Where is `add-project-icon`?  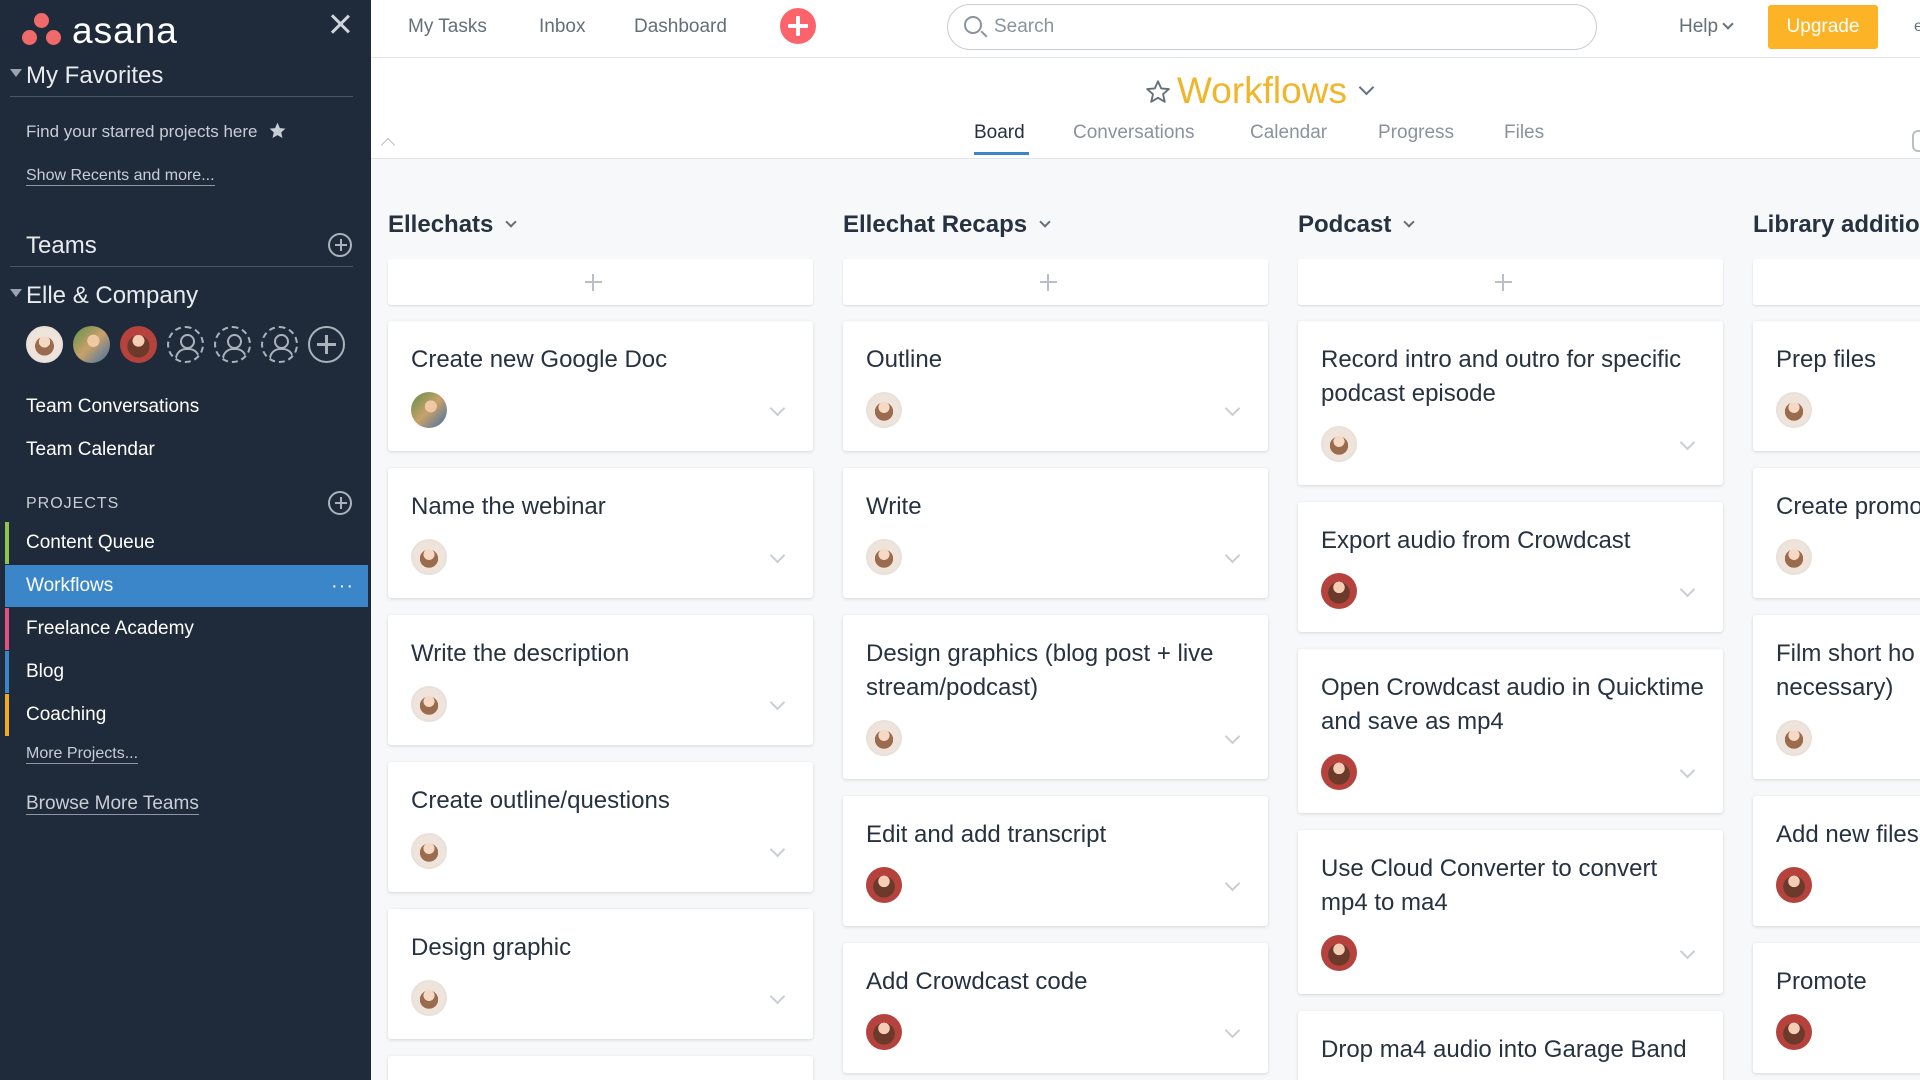 add-project-icon is located at coordinates (340, 503).